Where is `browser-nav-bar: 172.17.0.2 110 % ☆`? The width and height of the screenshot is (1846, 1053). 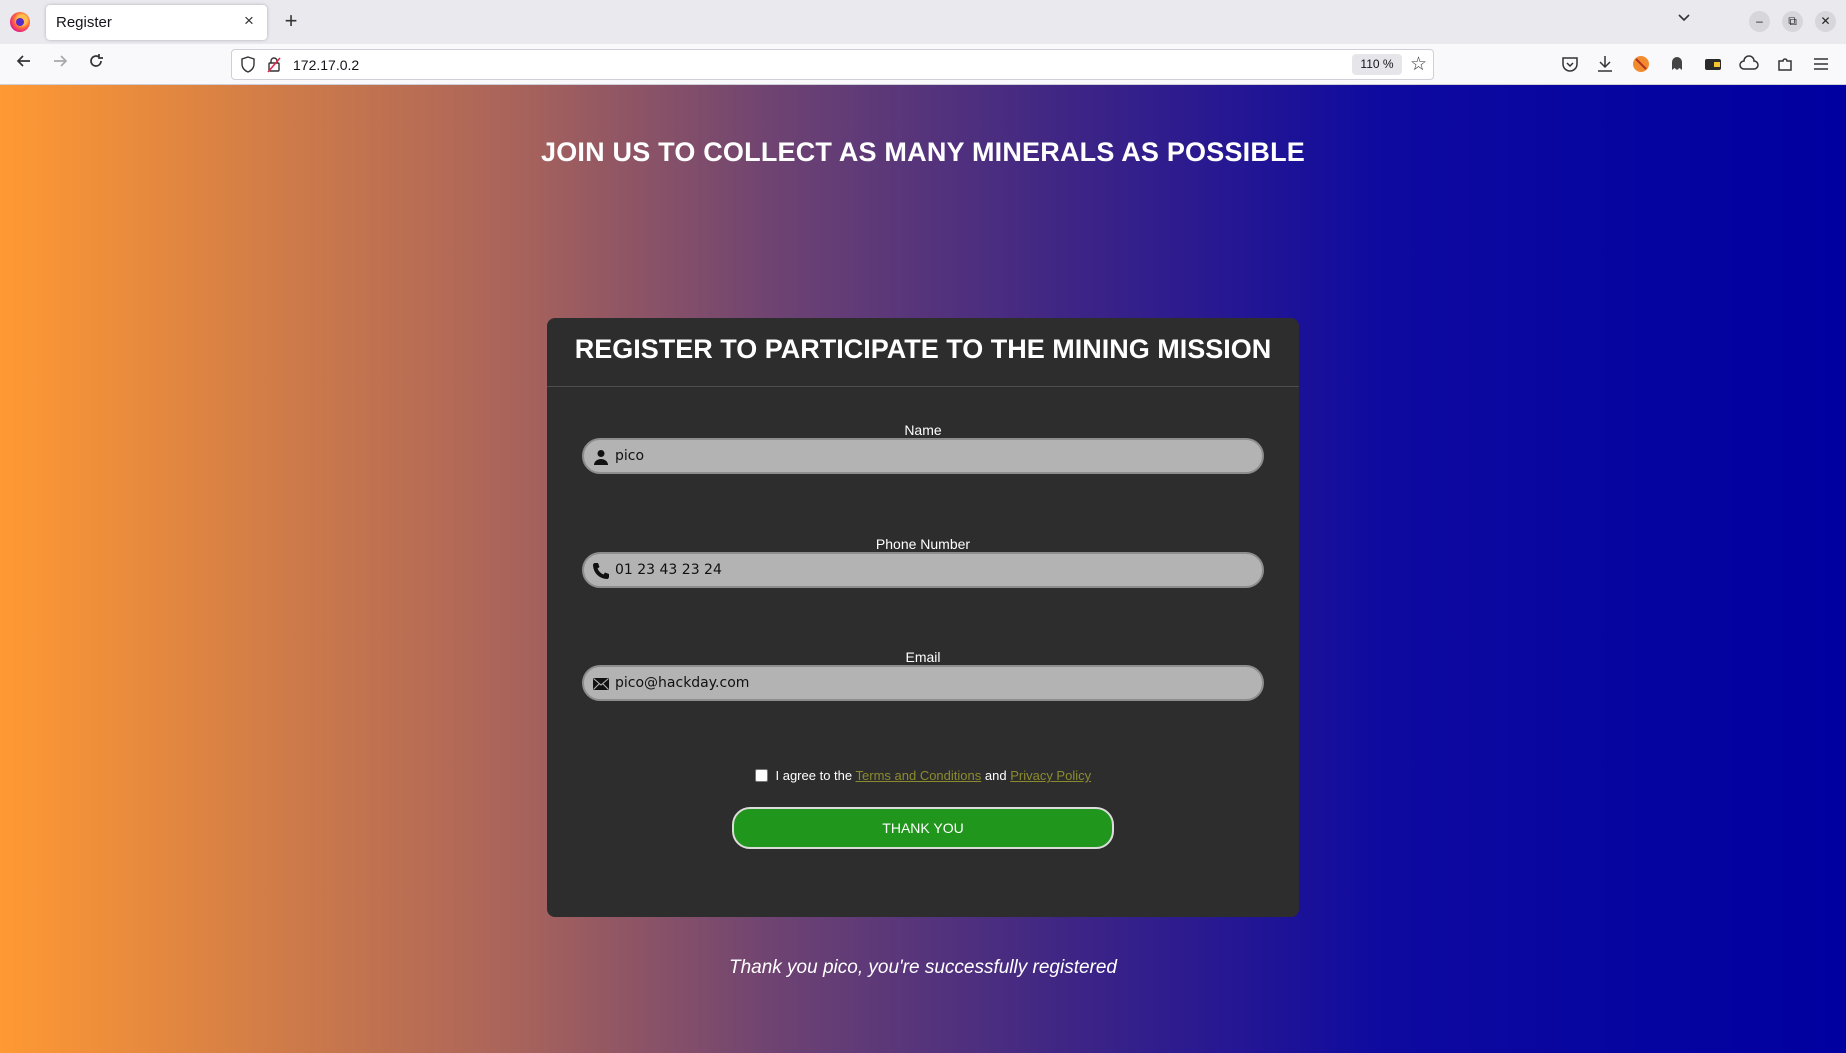 browser-nav-bar: 172.17.0.2 110 % ☆ is located at coordinates (923, 64).